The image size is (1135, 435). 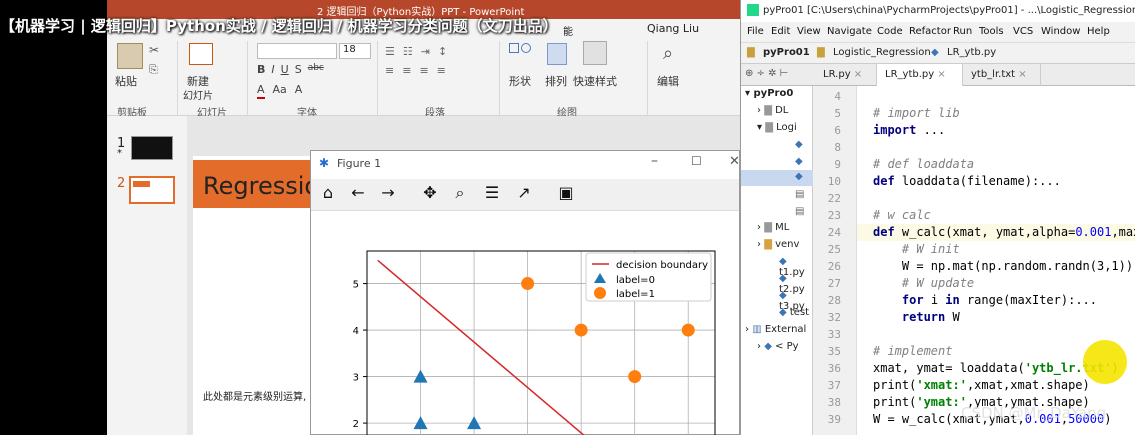 What do you see at coordinates (425, 51) in the screenshot?
I see `indent-icon: ⇥` at bounding box center [425, 51].